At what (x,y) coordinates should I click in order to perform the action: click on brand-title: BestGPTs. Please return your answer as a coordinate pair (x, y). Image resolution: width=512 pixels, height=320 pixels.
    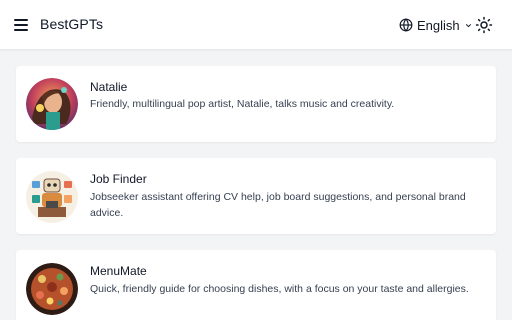
    Looking at the image, I should click on (71, 24).